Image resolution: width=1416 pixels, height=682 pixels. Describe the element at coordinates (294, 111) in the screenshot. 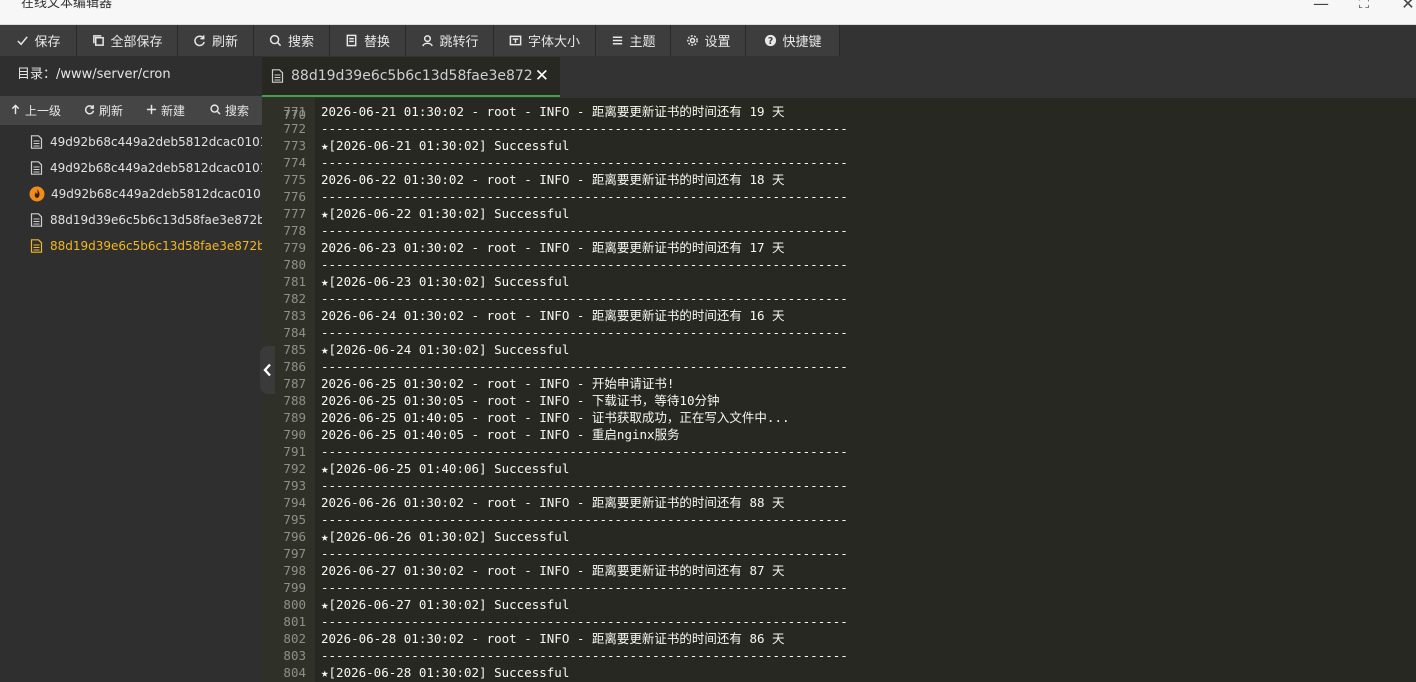

I see `line-number: 771` at that location.